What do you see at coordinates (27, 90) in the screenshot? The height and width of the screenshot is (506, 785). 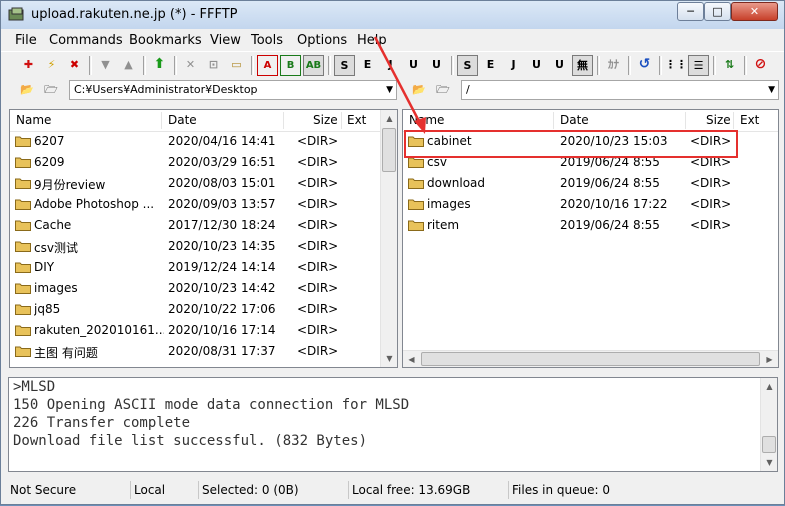 I see `local-up-folder-icon: 📂` at bounding box center [27, 90].